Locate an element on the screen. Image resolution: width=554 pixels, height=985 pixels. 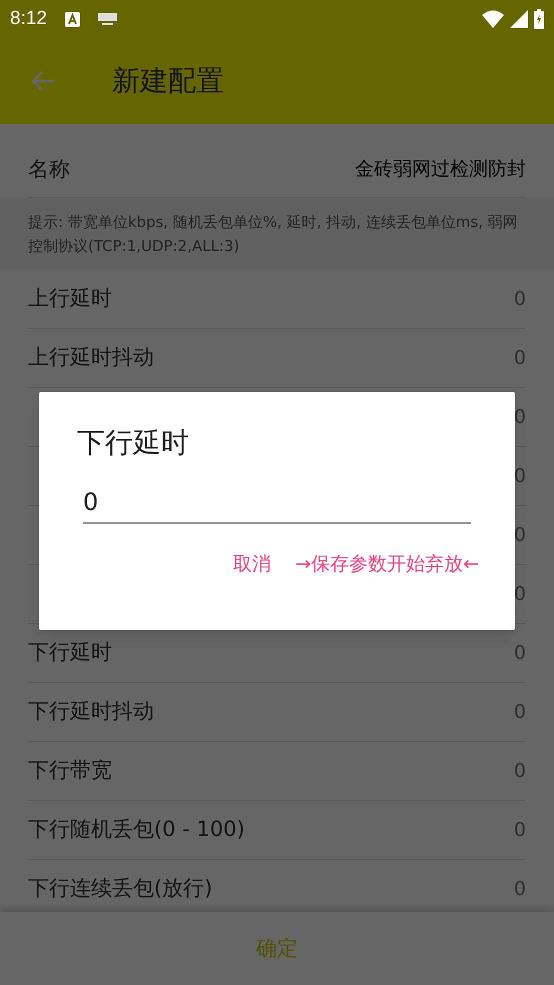
name-value: 金砖弱网过检测防封 is located at coordinates (440, 169).